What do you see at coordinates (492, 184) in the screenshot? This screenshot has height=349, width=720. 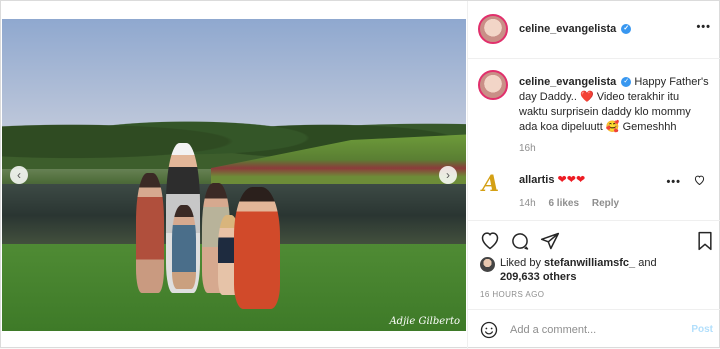 I see `commenter-avatar: A` at bounding box center [492, 184].